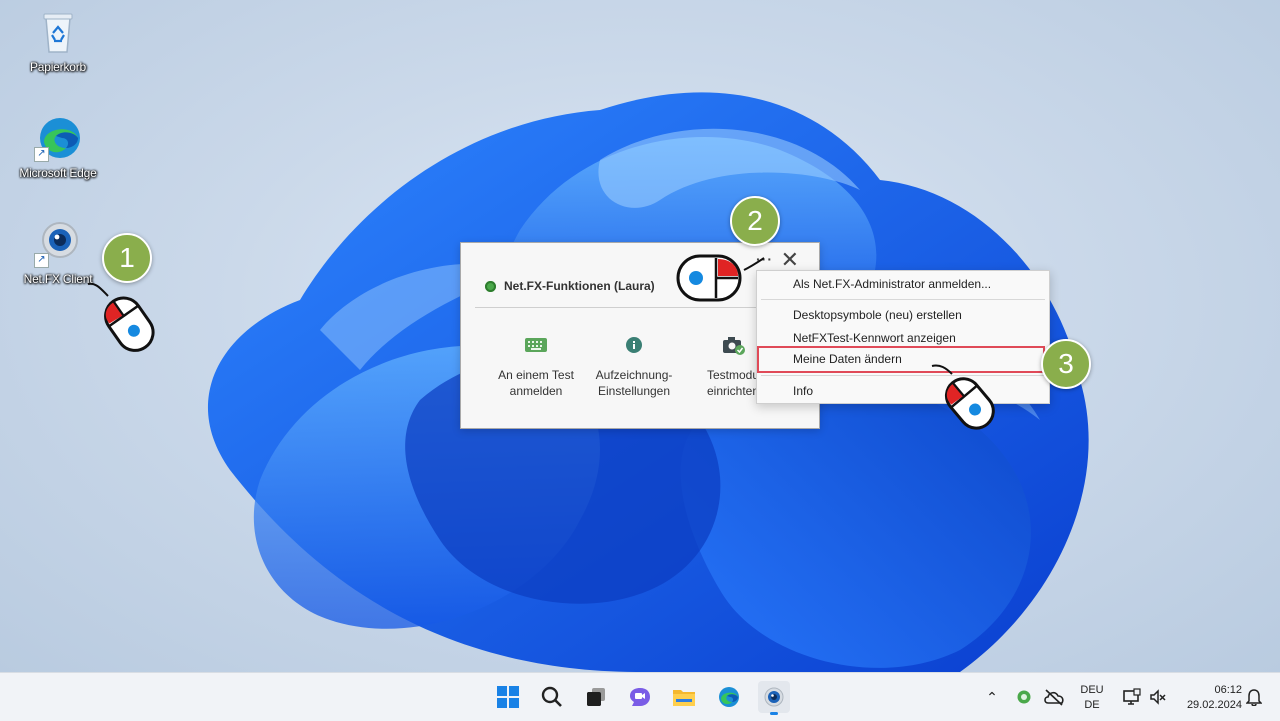 The height and width of the screenshot is (721, 1280). Describe the element at coordinates (634, 367) in the screenshot. I see `function-recording-settings: Aufzeichnung- Einstellungen` at that location.